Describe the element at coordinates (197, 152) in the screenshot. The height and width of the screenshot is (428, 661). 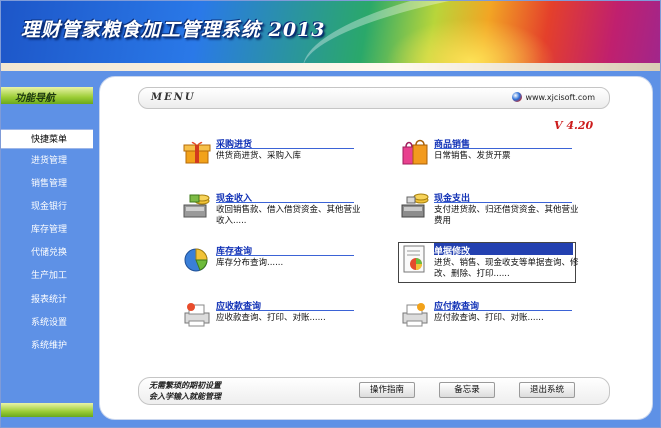
I see `purchase-gift-icon` at that location.